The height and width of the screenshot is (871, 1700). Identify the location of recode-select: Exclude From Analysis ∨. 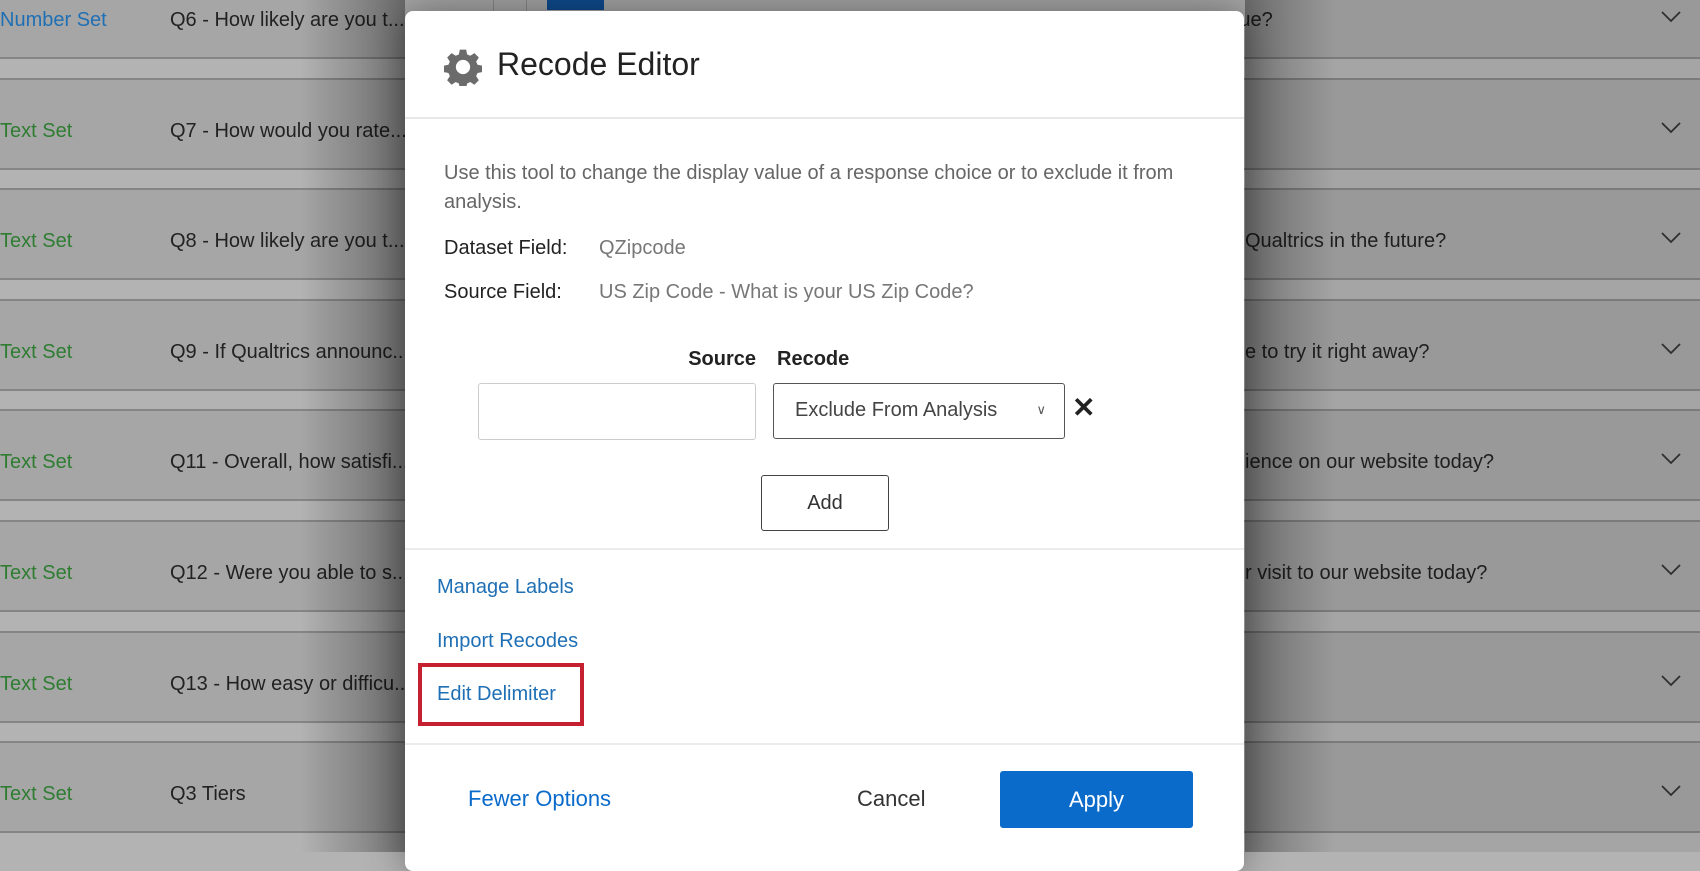
(919, 411).